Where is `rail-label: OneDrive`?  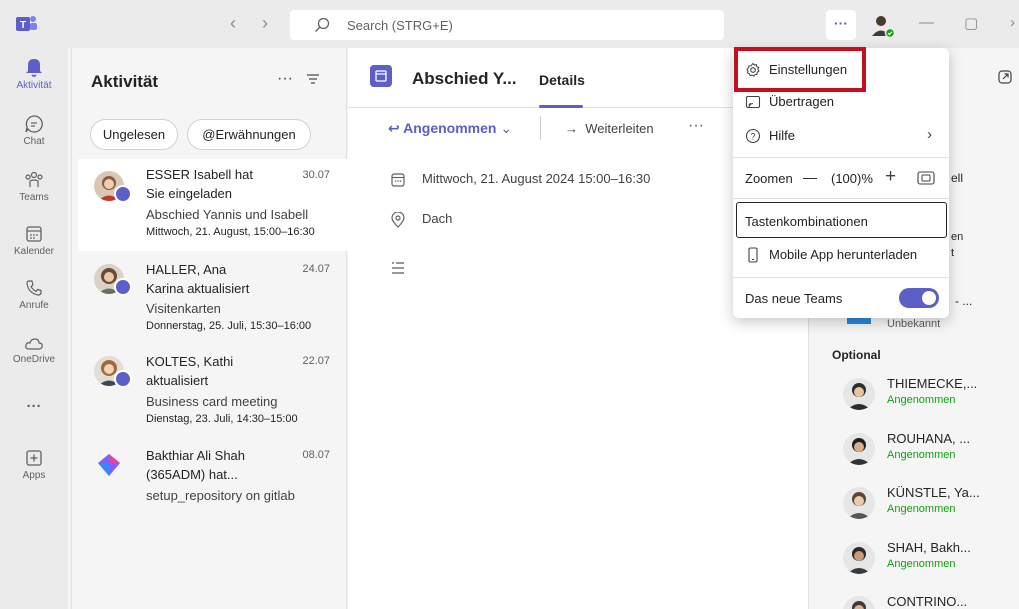 rail-label: OneDrive is located at coordinates (34, 359).